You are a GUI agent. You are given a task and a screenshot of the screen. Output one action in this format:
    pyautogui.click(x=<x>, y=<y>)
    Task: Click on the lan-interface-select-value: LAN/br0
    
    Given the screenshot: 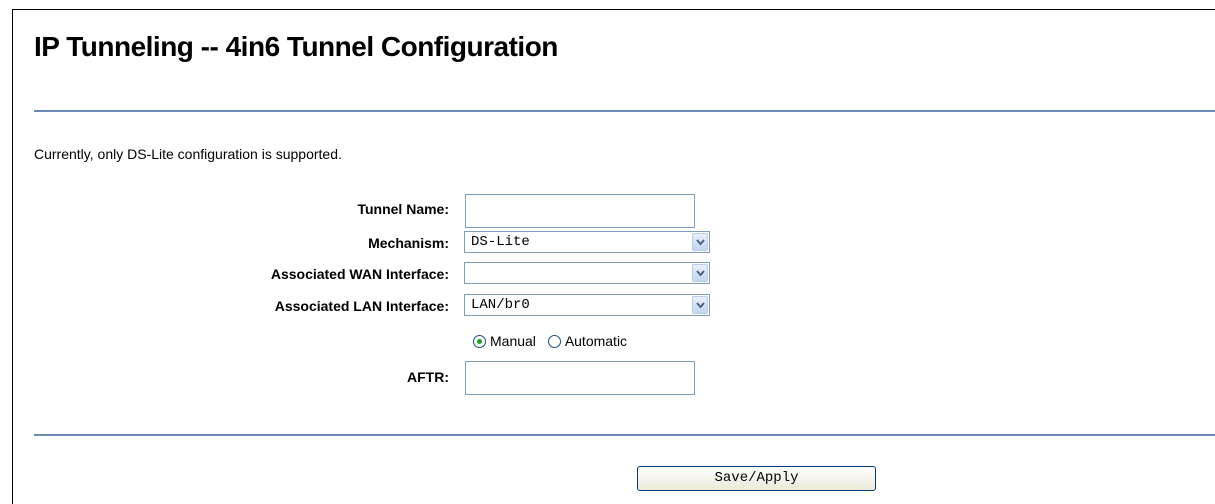 What is the action you would take?
    pyautogui.click(x=500, y=305)
    